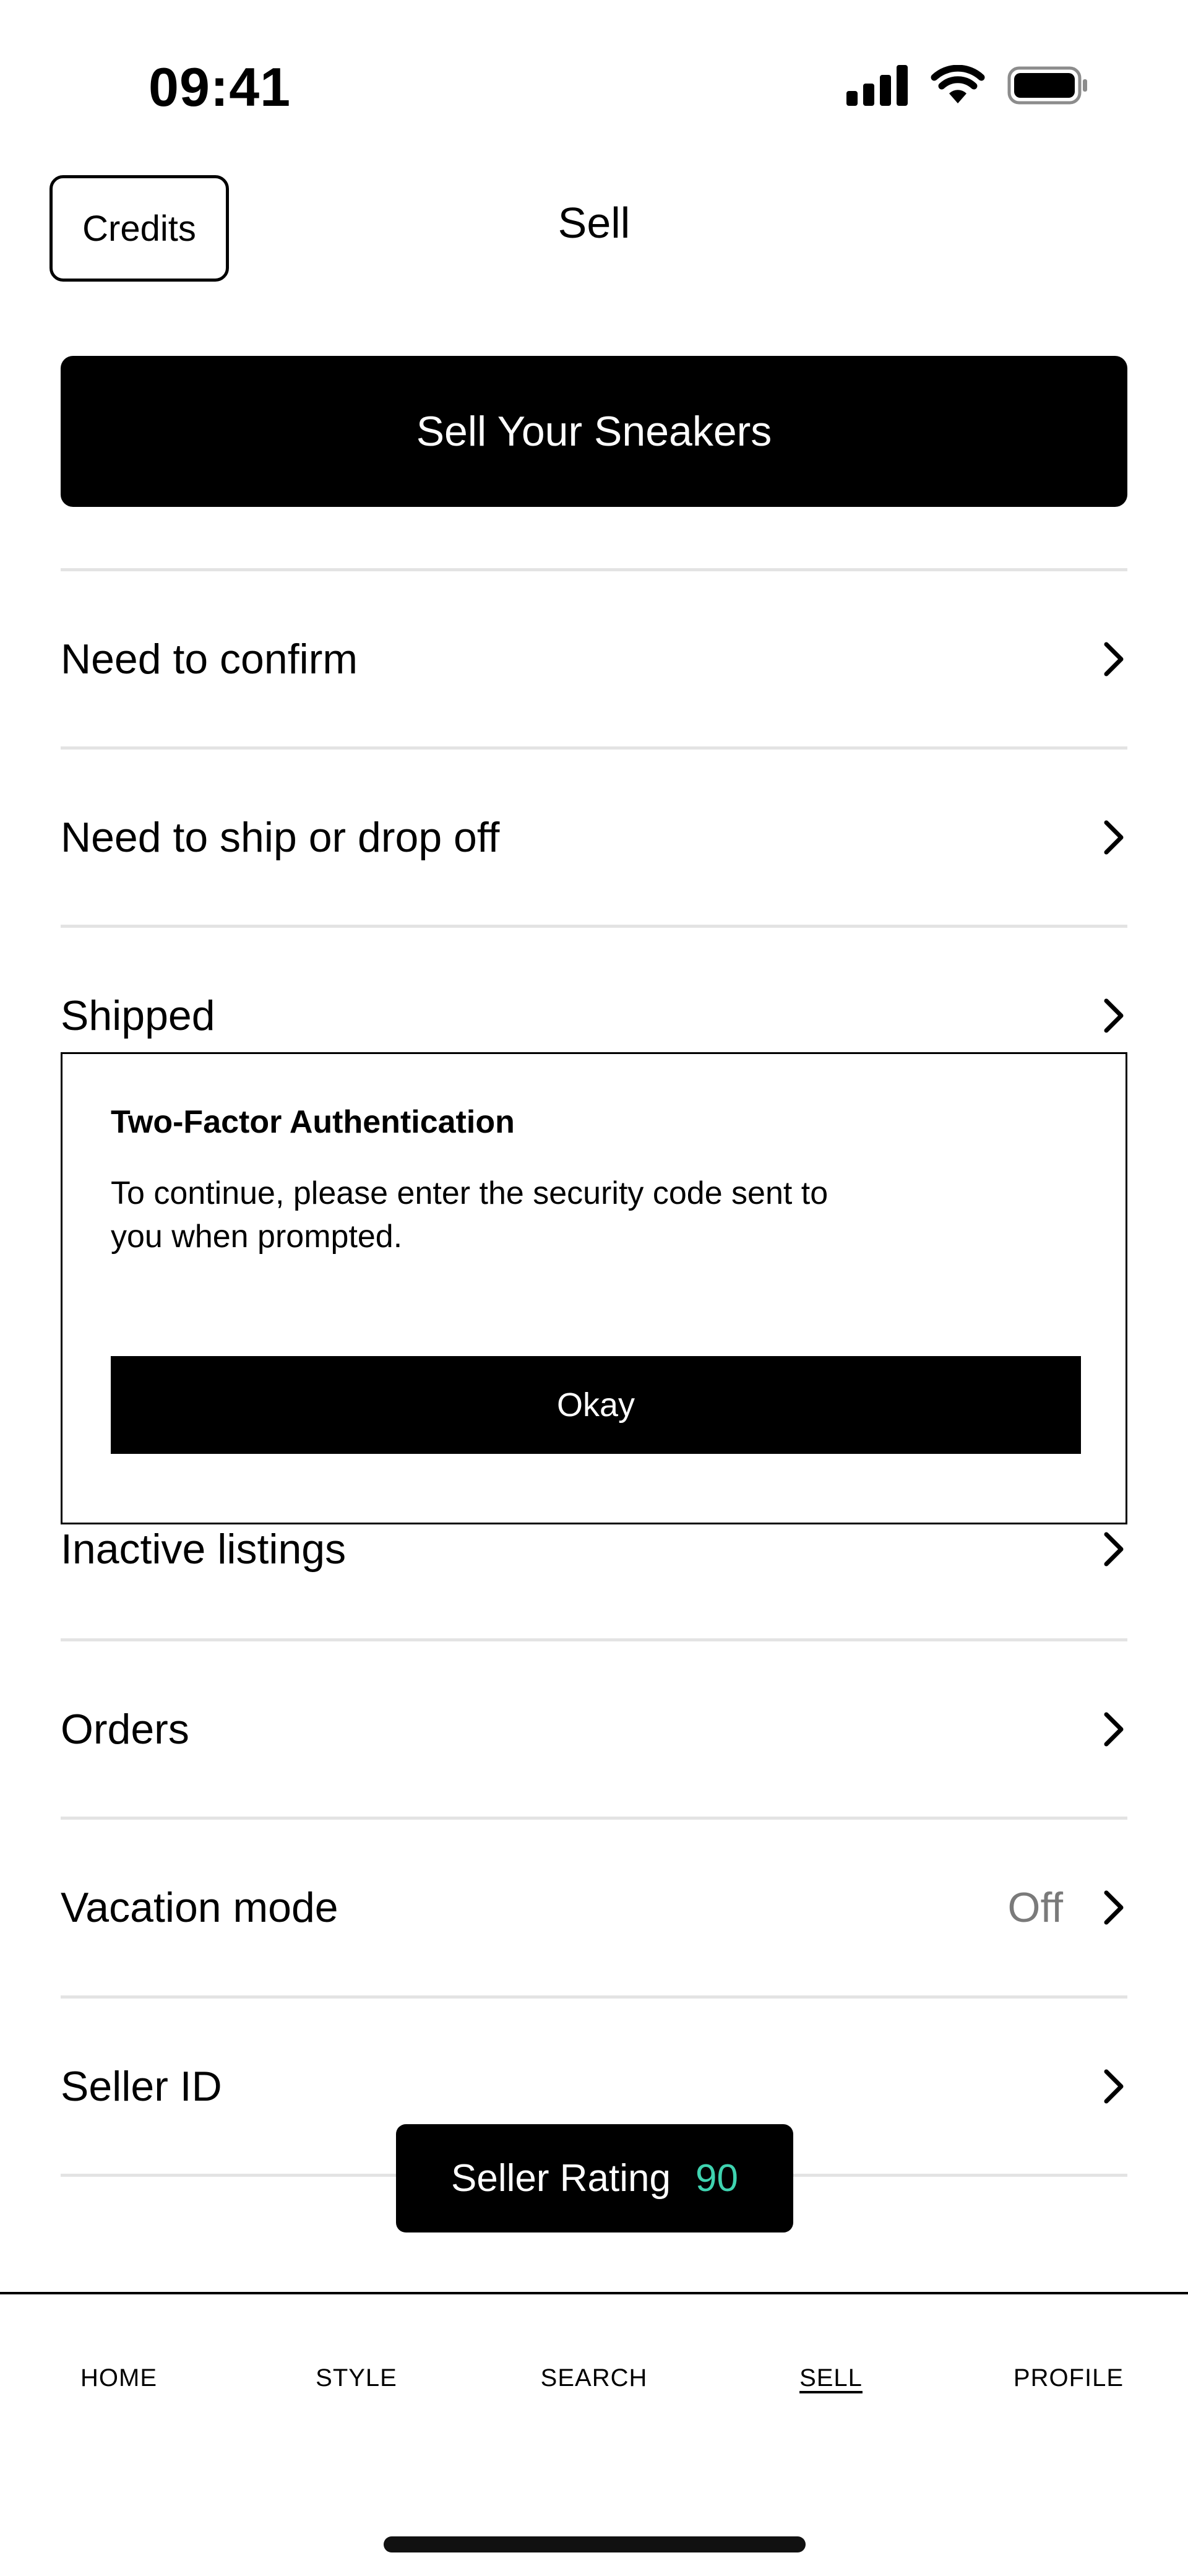  I want to click on sell-your-sneakers-button: Sell Your Sneakers, so click(594, 431).